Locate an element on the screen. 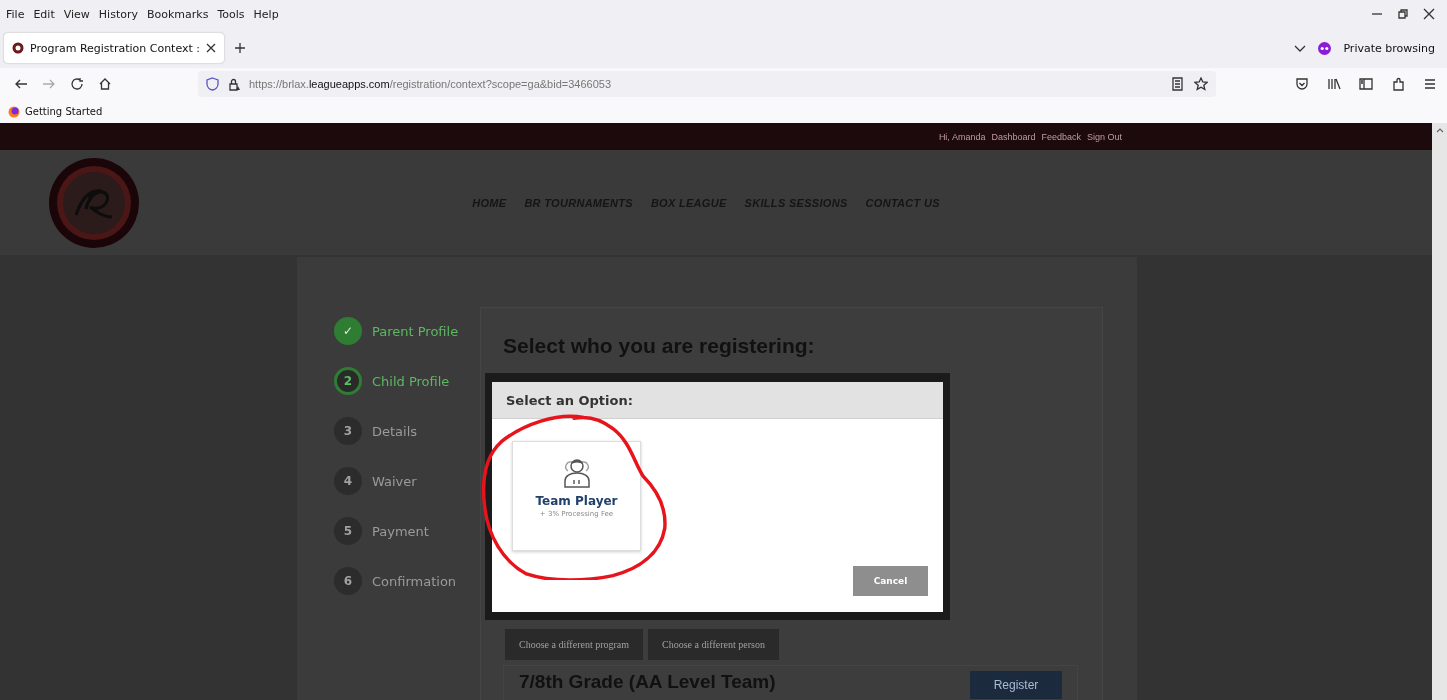  private-browsing-label: Private browsing is located at coordinates (1389, 48).